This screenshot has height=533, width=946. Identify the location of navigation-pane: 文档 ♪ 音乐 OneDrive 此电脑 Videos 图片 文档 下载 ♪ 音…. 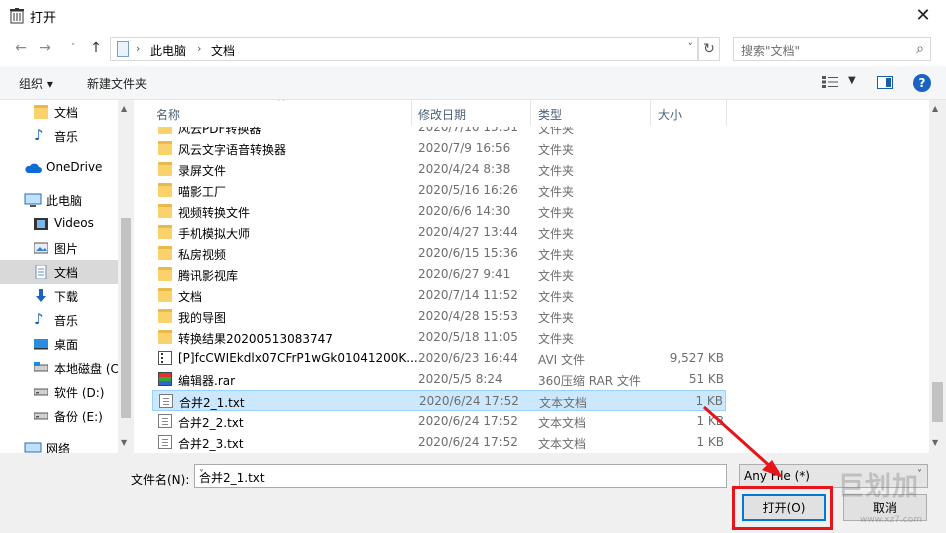
(67, 276).